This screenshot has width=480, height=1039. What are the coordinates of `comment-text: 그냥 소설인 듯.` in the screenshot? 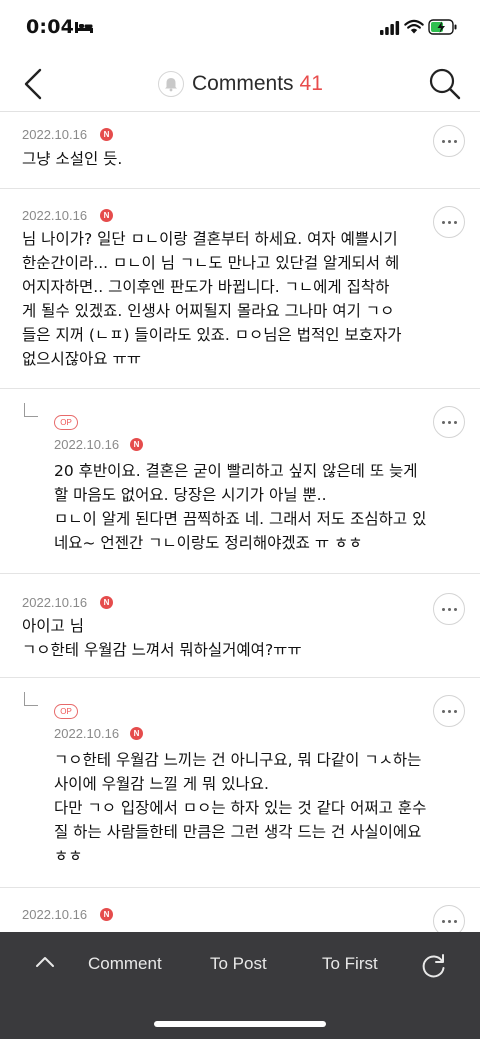 It's located at (72, 159).